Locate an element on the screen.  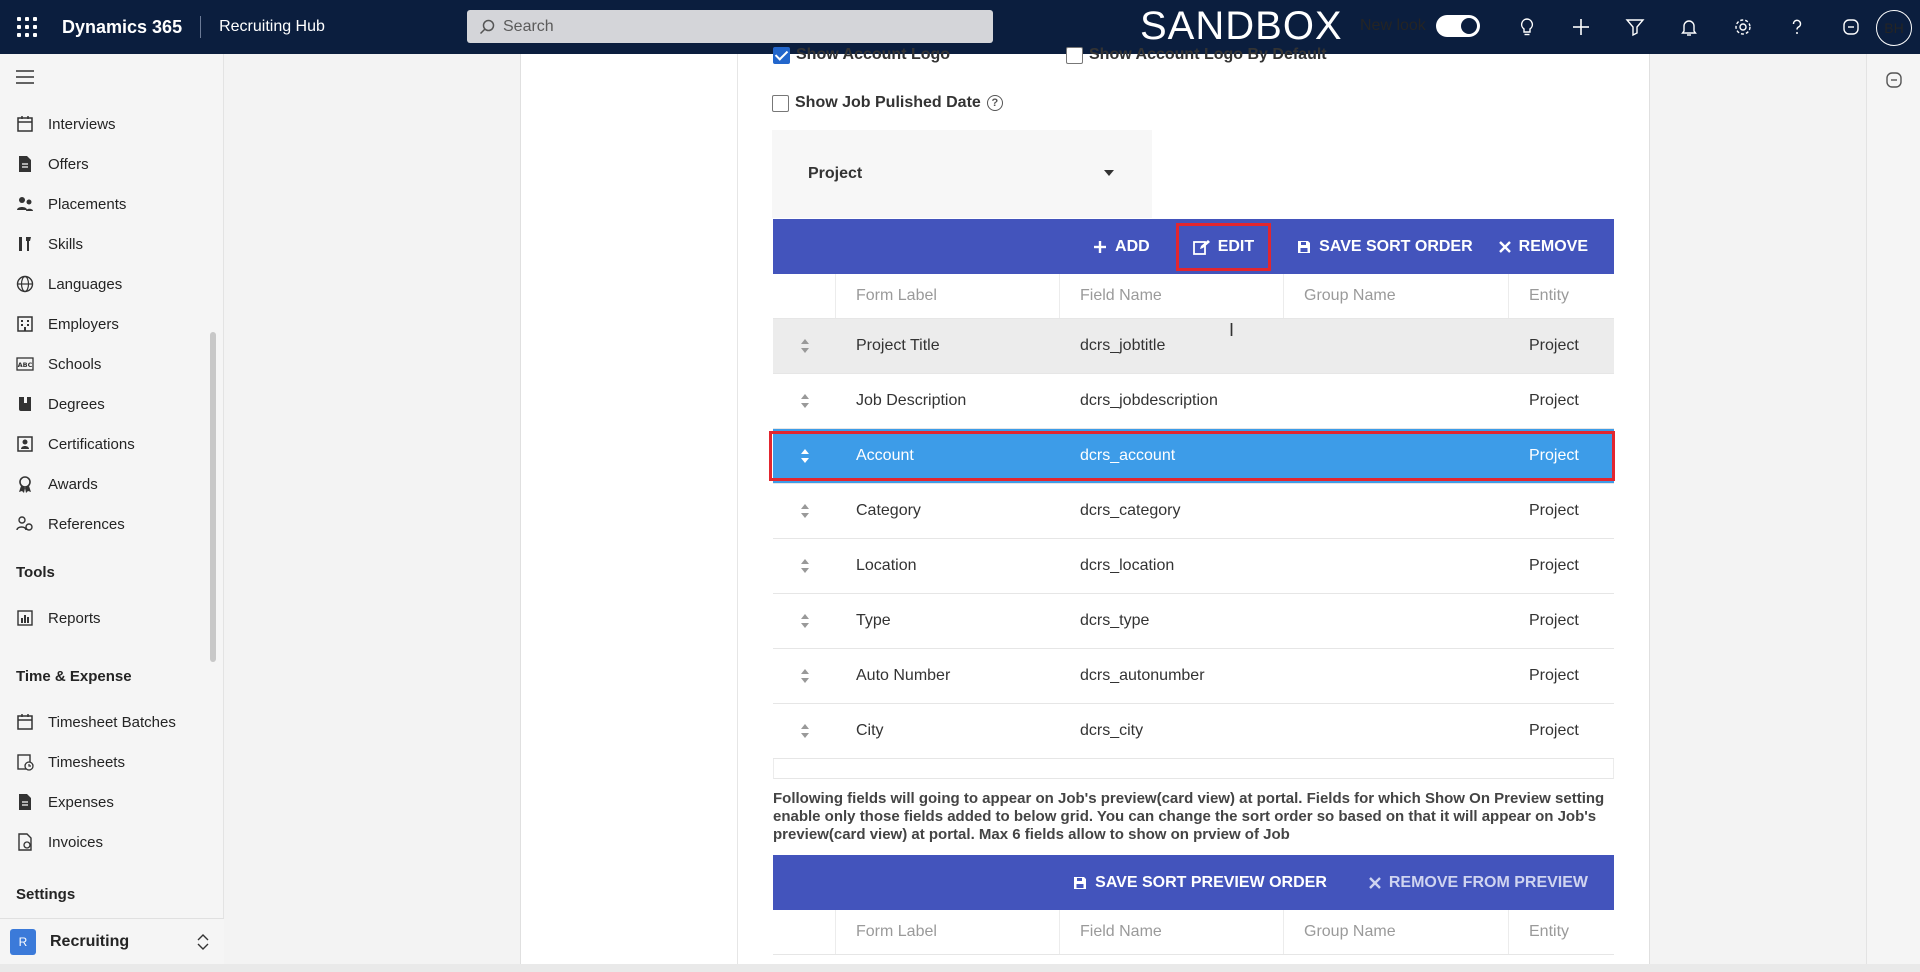
remove-from-preview-button: REMOVE FROM PREVIEW is located at coordinates (1478, 882).